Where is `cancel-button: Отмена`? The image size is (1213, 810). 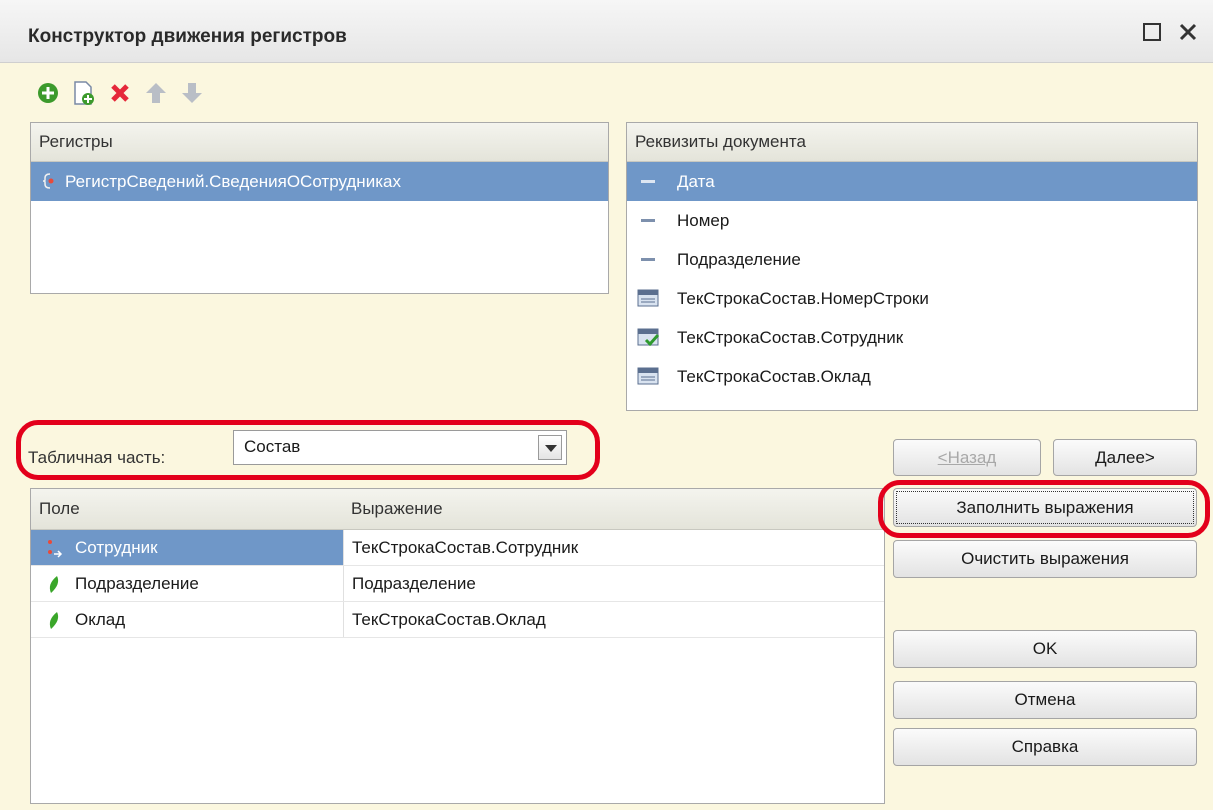
cancel-button: Отмена is located at coordinates (1045, 700).